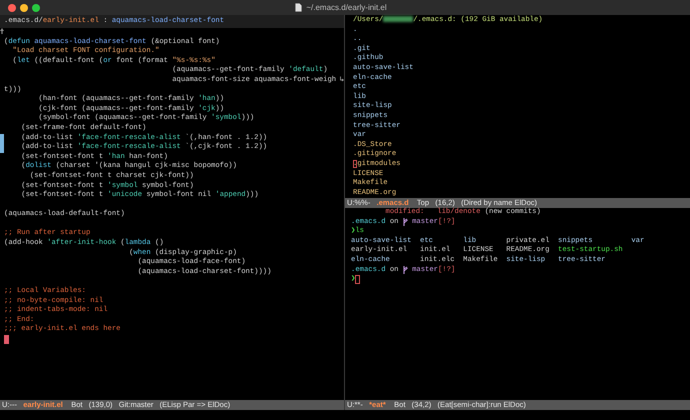 This screenshot has width=690, height=420. What do you see at coordinates (298, 7) in the screenshot?
I see `document-icon` at bounding box center [298, 7].